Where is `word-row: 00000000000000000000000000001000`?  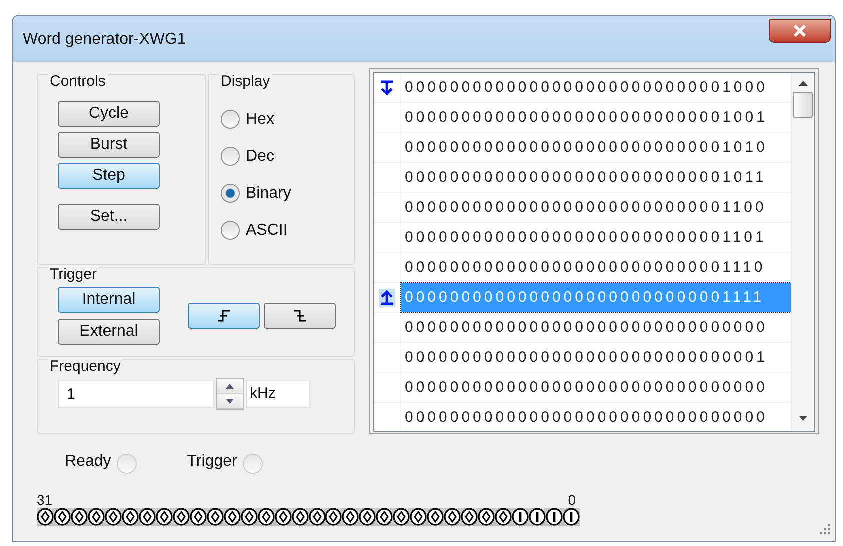
word-row: 00000000000000000000000000001000 is located at coordinates (596, 87).